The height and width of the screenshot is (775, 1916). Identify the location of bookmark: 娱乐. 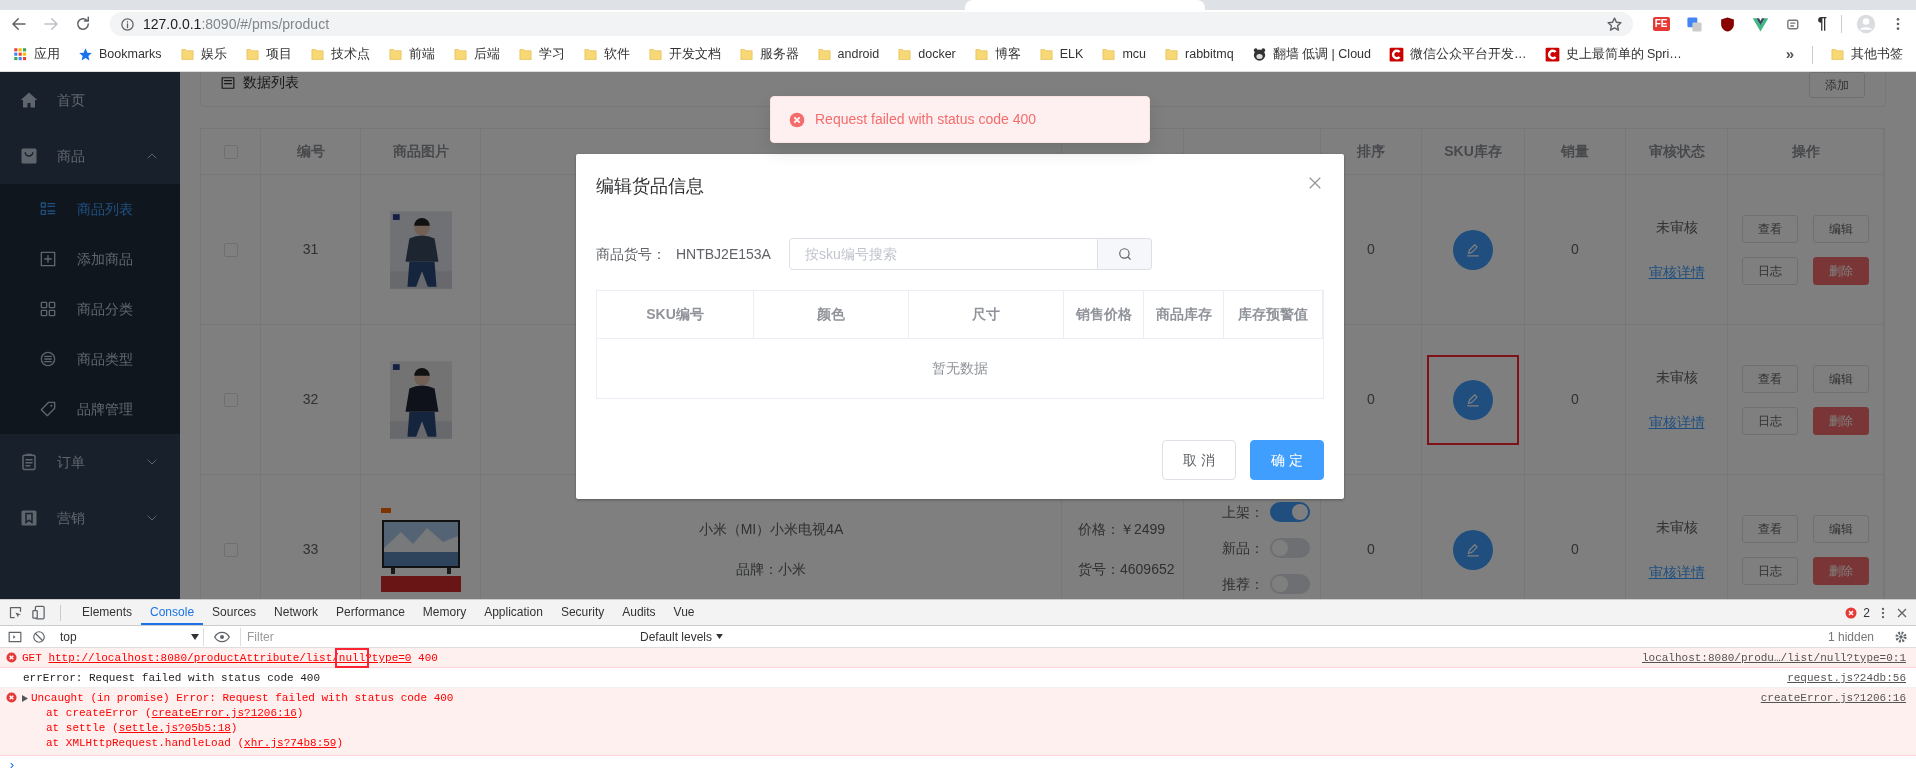
(203, 54).